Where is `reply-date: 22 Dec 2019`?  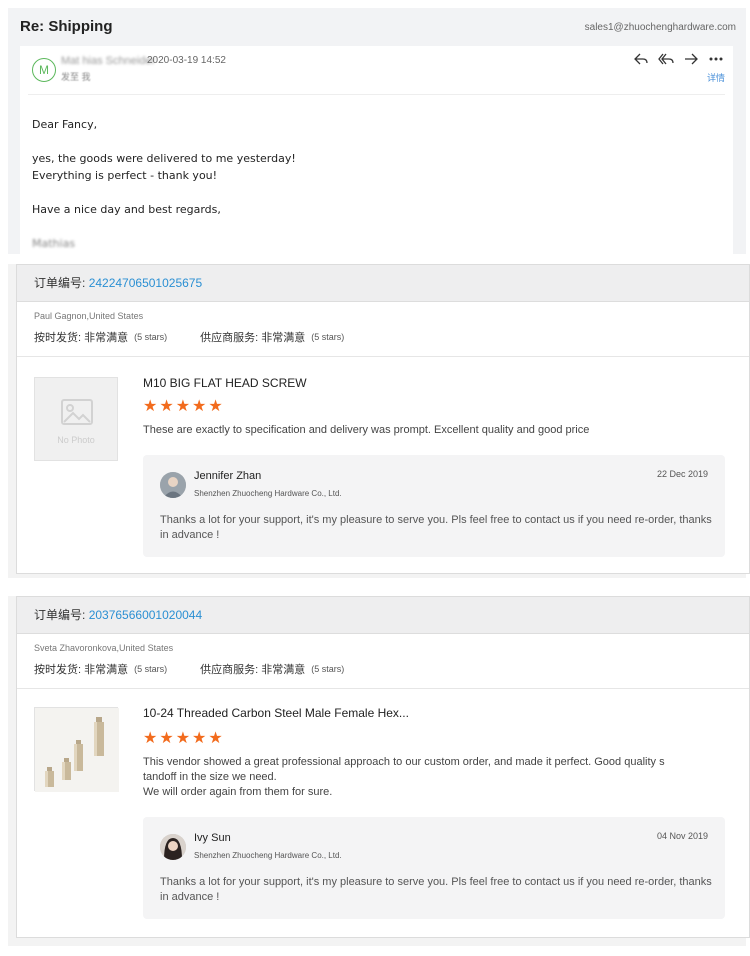 reply-date: 22 Dec 2019 is located at coordinates (682, 474).